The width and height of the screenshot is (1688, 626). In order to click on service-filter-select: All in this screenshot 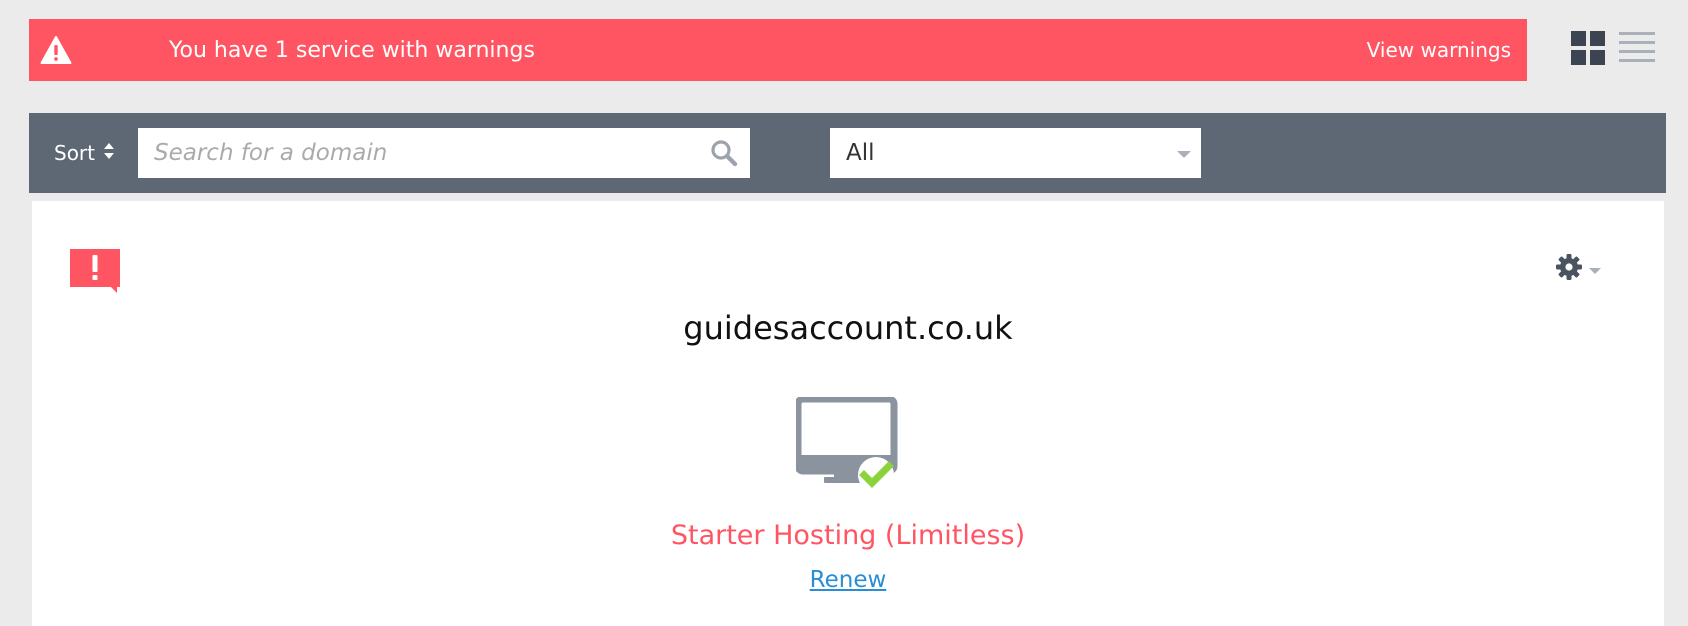, I will do `click(1015, 153)`.